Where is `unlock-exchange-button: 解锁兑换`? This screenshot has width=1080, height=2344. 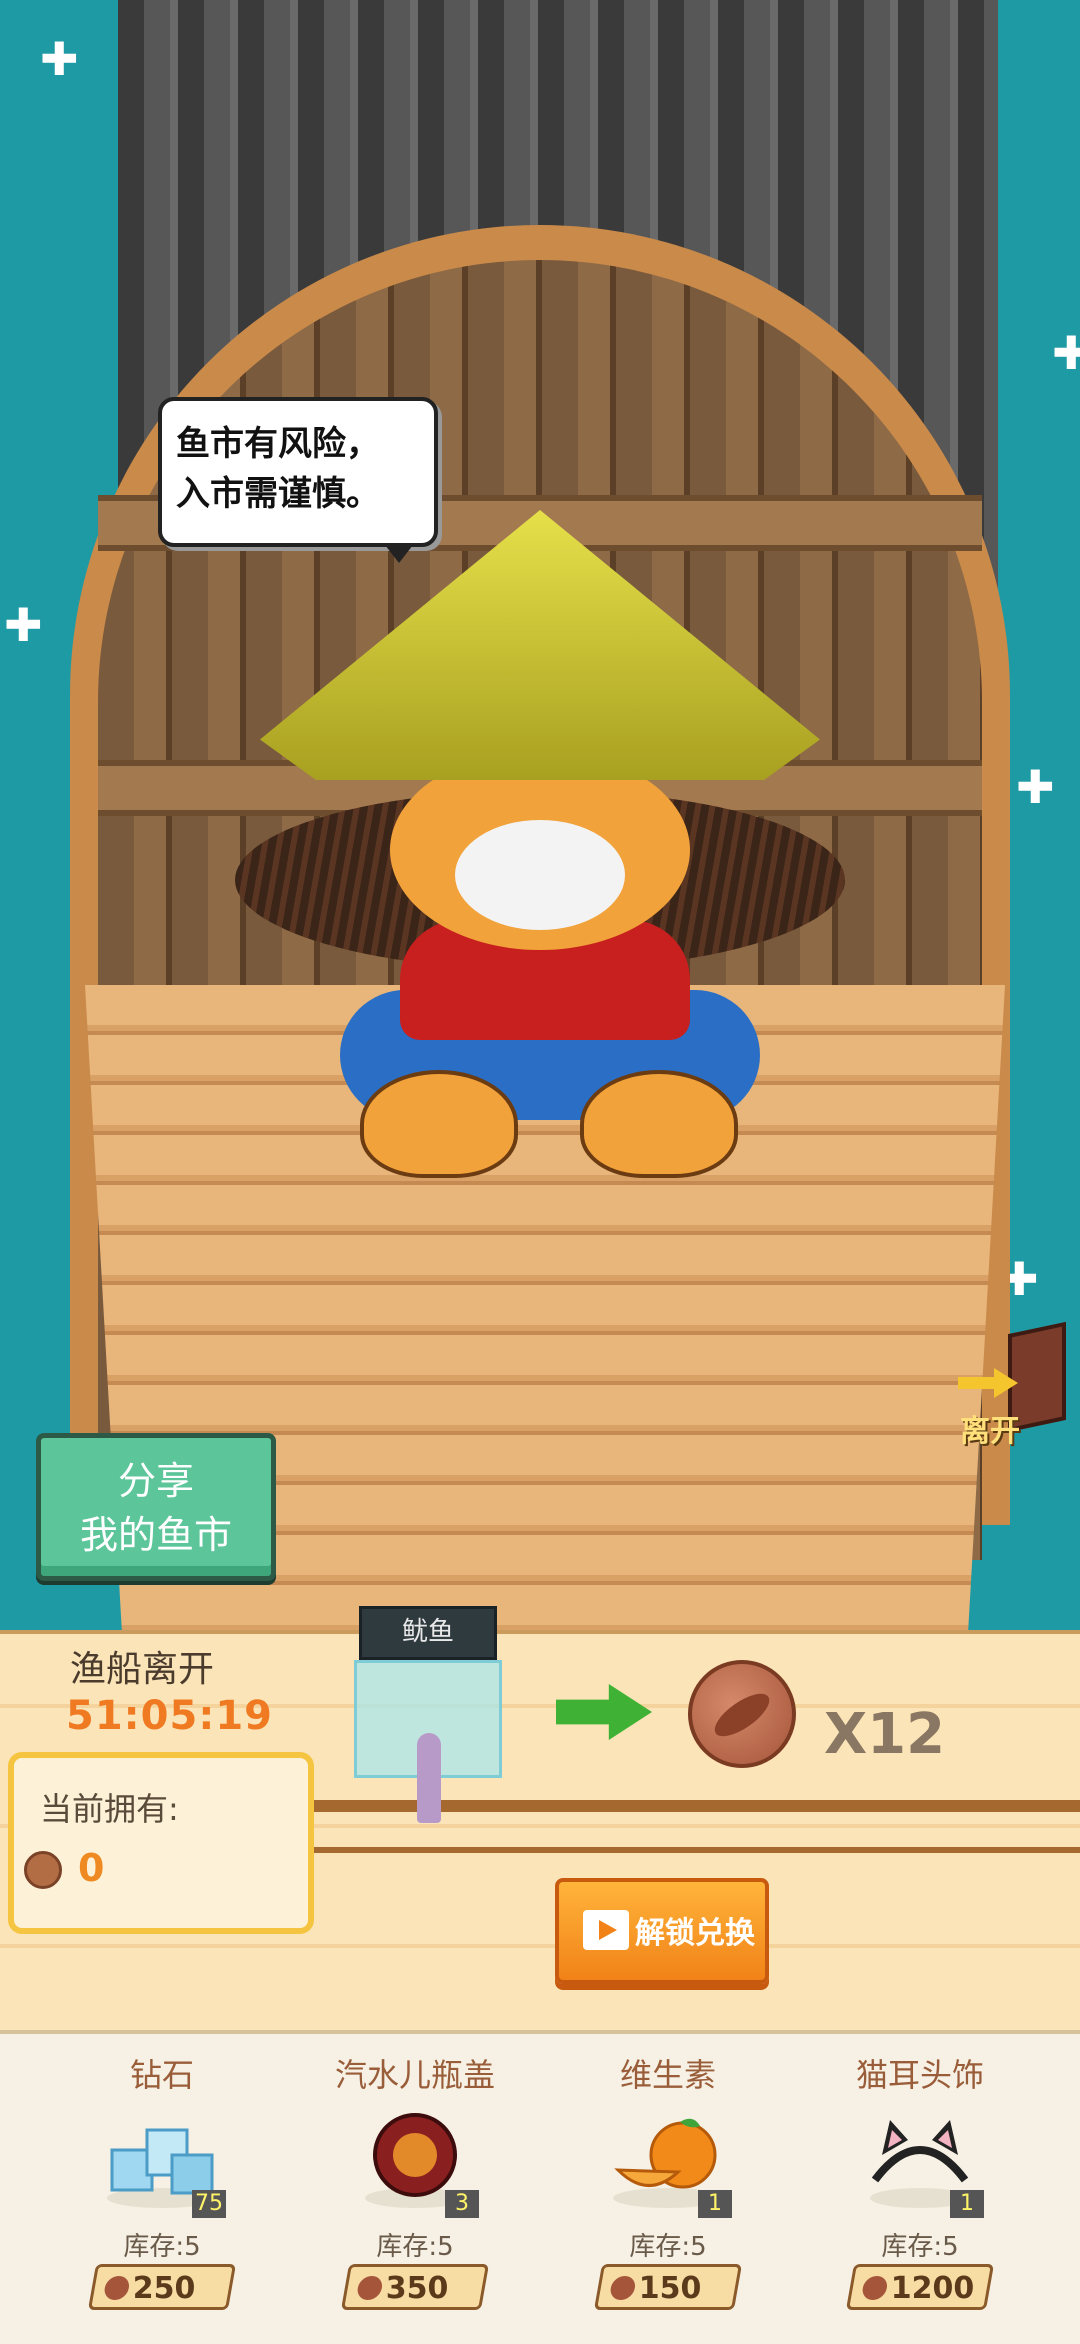 unlock-exchange-button: 解锁兑换 is located at coordinates (662, 1931).